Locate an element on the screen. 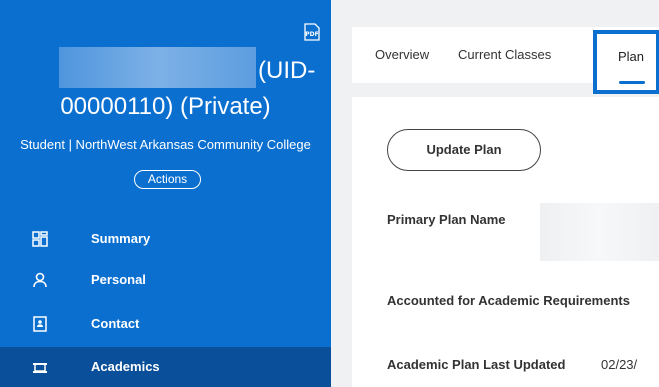  tab-current-classes: Current Classes is located at coordinates (504, 55).